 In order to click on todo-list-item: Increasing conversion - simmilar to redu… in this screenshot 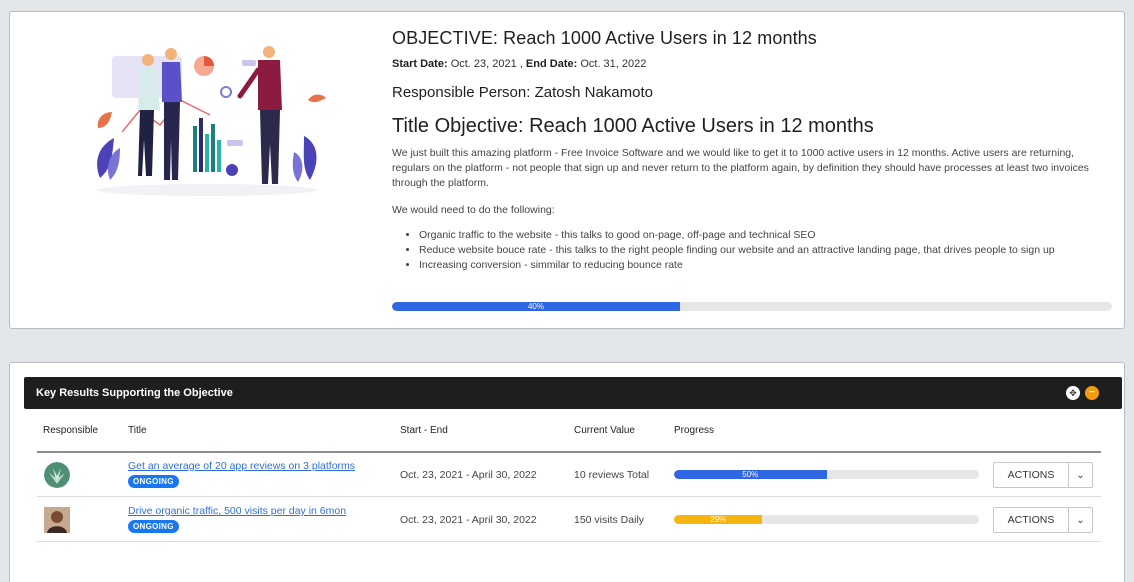, I will do `click(766, 265)`.